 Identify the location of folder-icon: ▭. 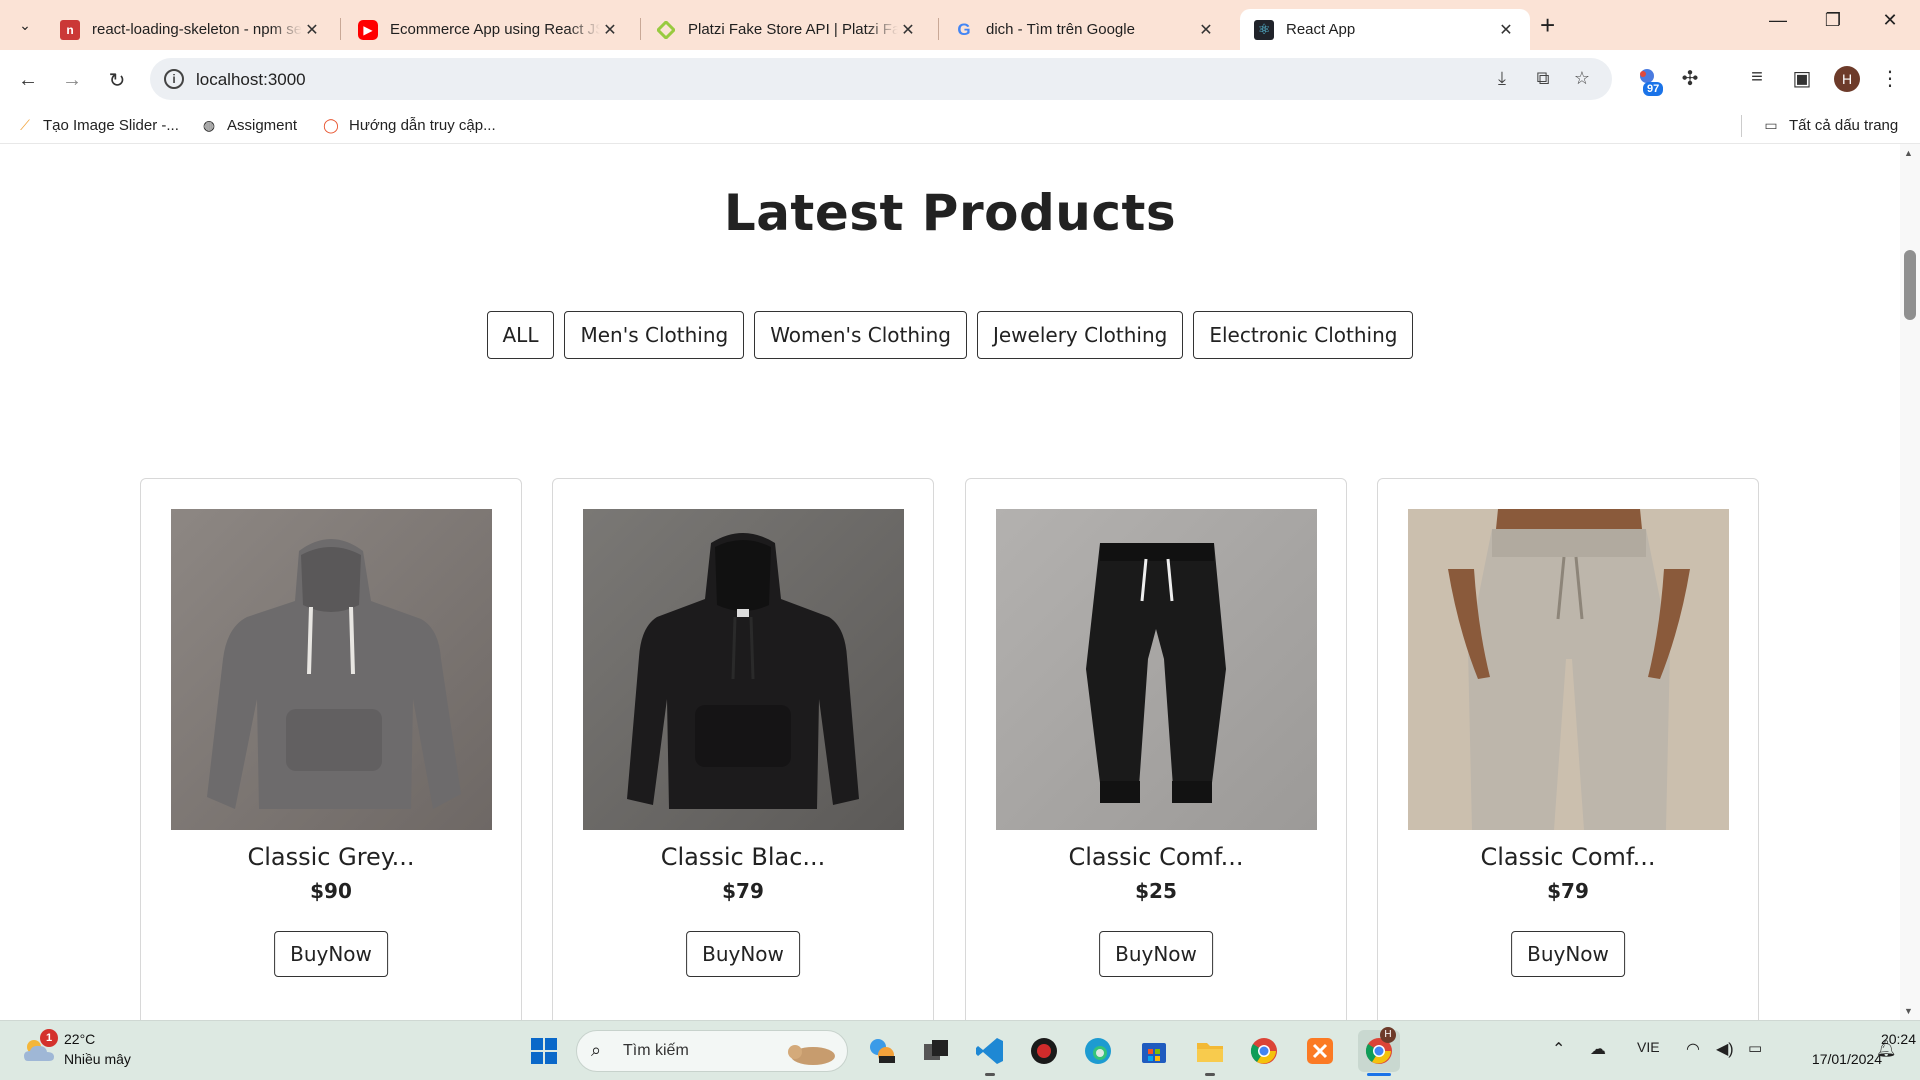
(1771, 124).